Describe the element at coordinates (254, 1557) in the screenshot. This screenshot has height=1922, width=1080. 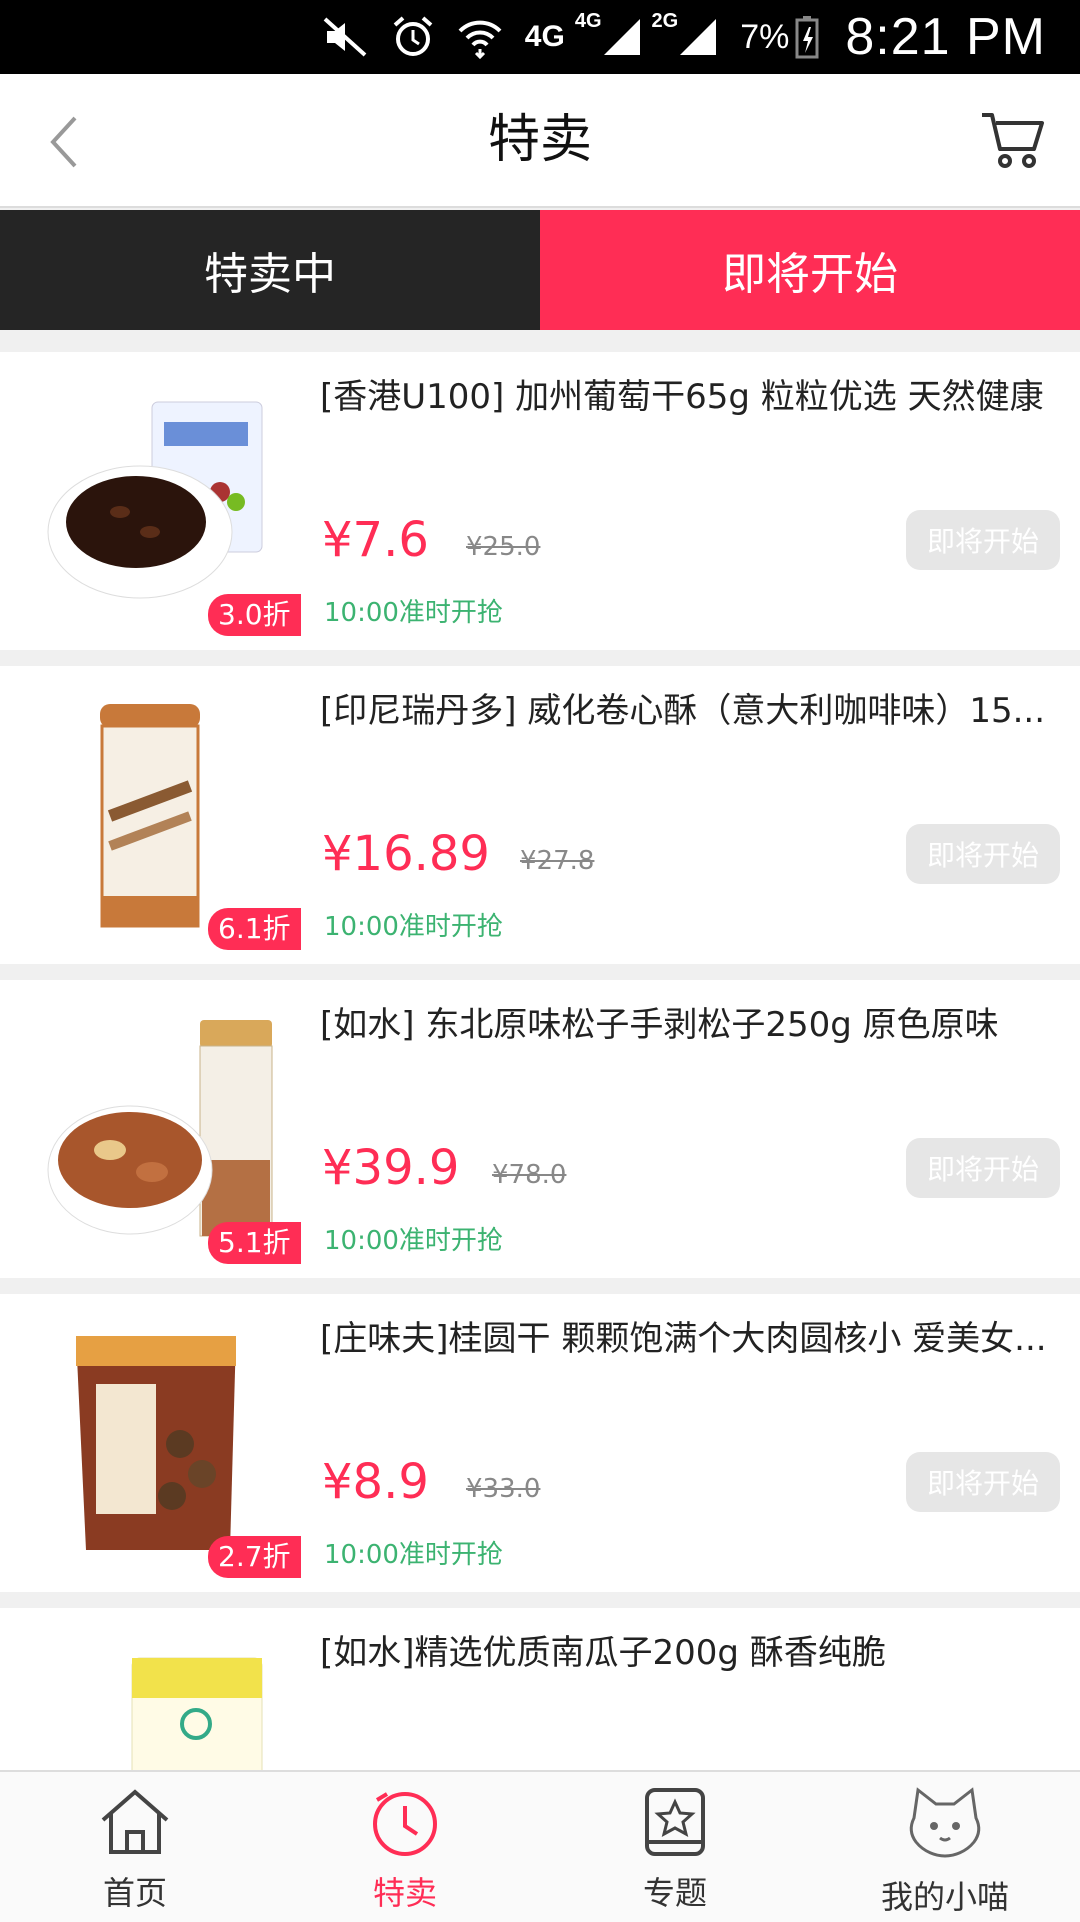
I see `discount-badge: 2.7折` at that location.